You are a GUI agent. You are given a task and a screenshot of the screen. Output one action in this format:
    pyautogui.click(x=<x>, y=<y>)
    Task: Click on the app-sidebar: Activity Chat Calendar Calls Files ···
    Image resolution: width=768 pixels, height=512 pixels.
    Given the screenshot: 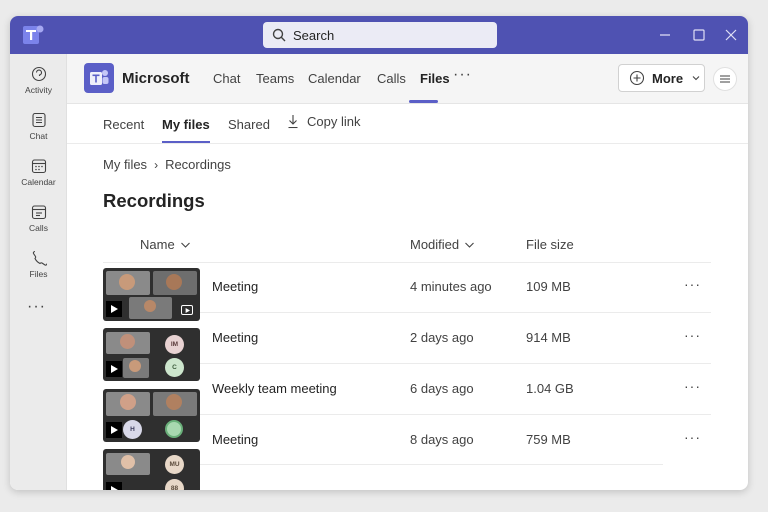 What is the action you would take?
    pyautogui.click(x=38, y=272)
    